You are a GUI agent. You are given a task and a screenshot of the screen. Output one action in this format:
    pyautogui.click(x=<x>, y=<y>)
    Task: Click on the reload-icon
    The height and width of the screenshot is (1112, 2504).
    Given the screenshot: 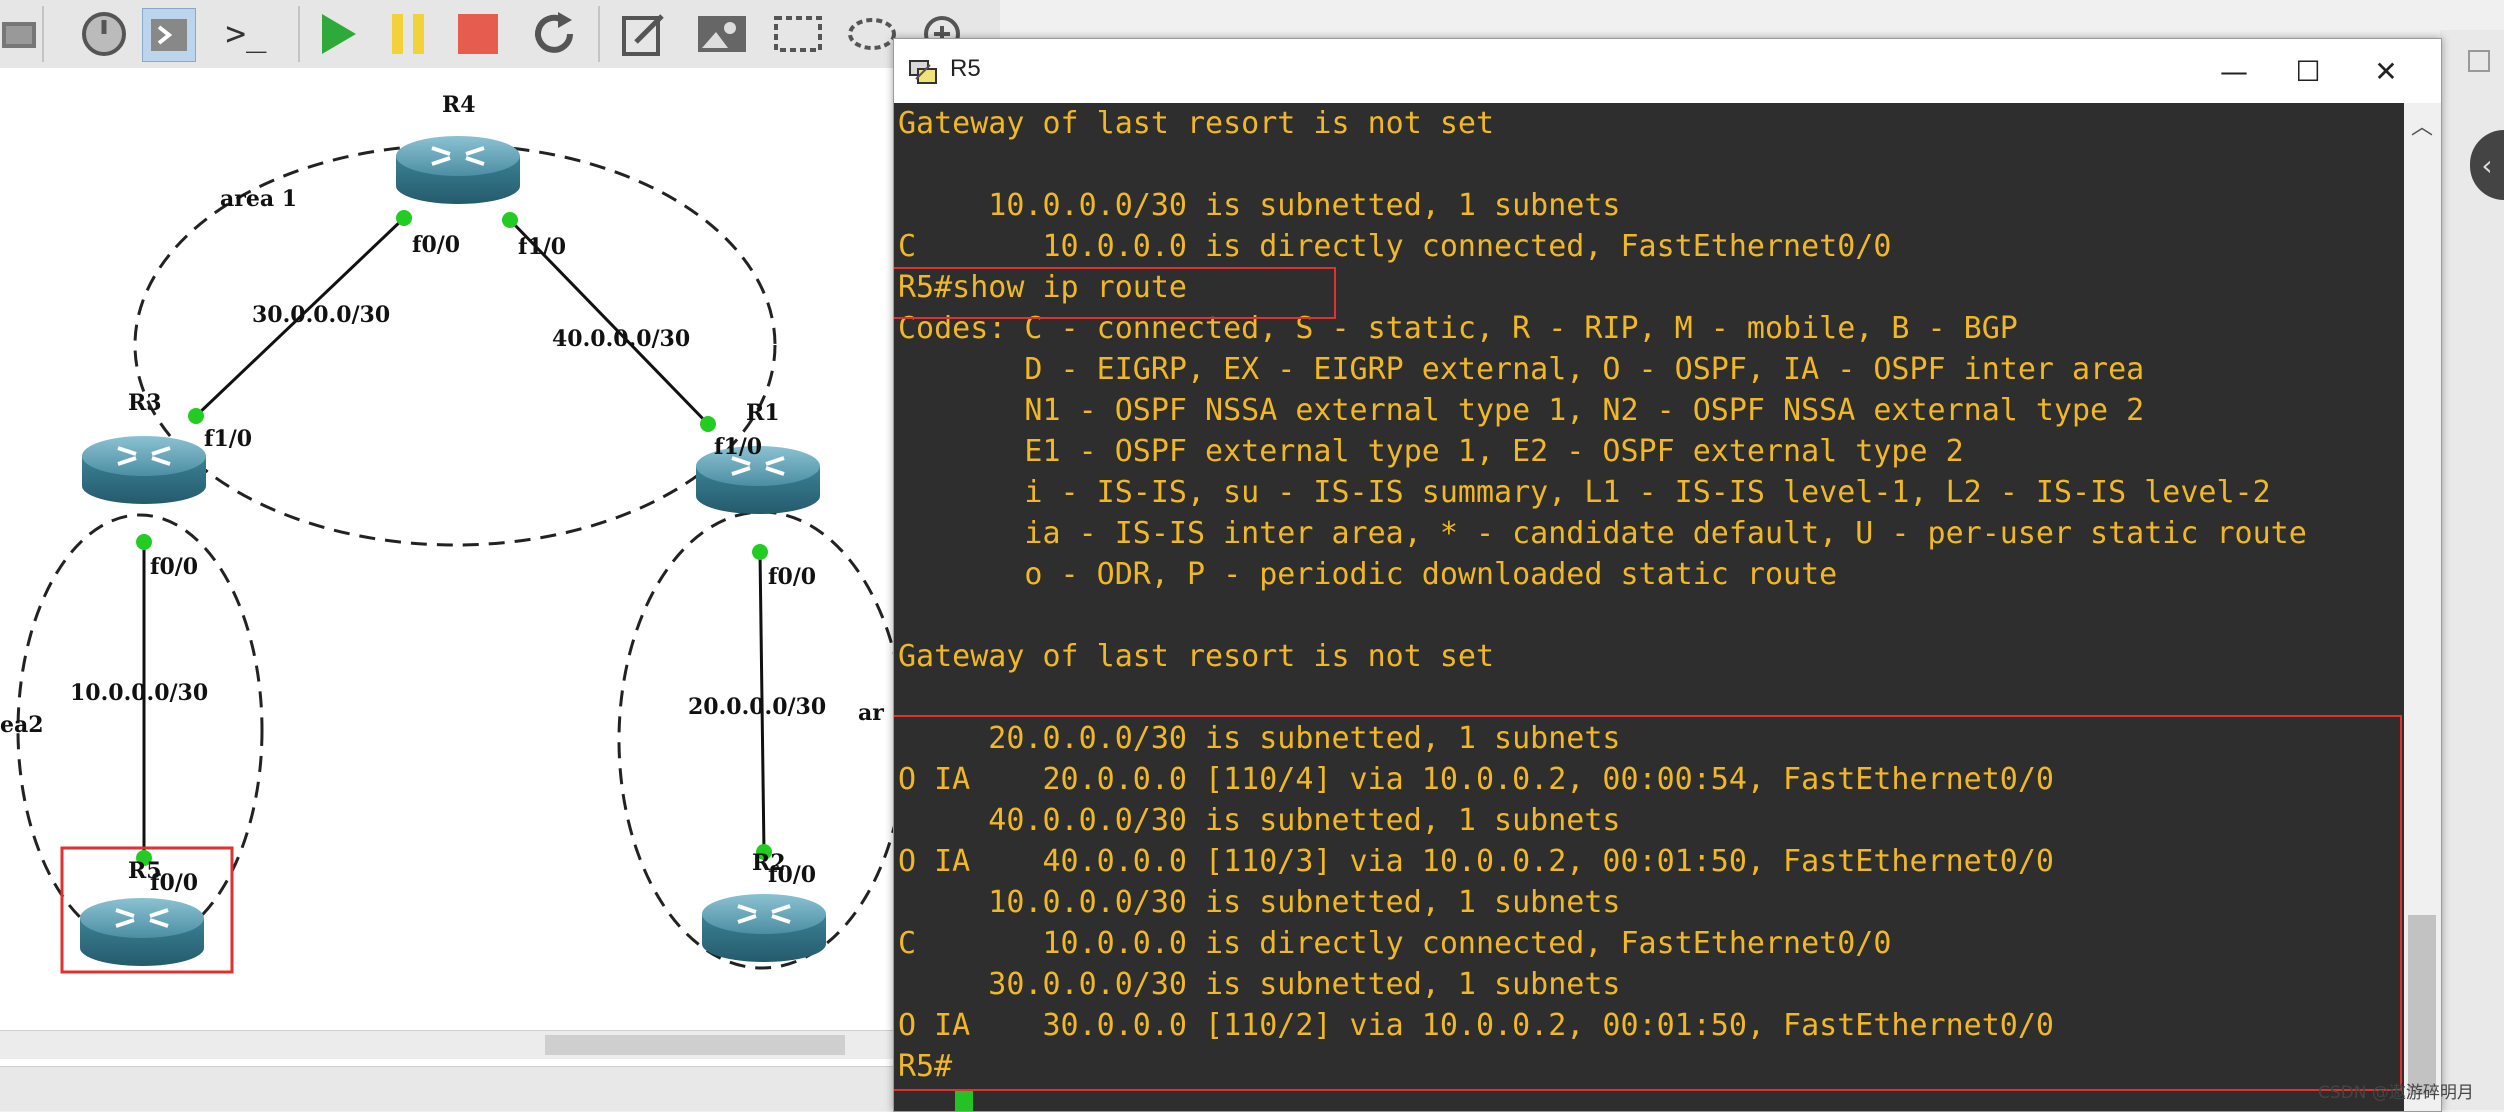 What is the action you would take?
    pyautogui.click(x=554, y=34)
    